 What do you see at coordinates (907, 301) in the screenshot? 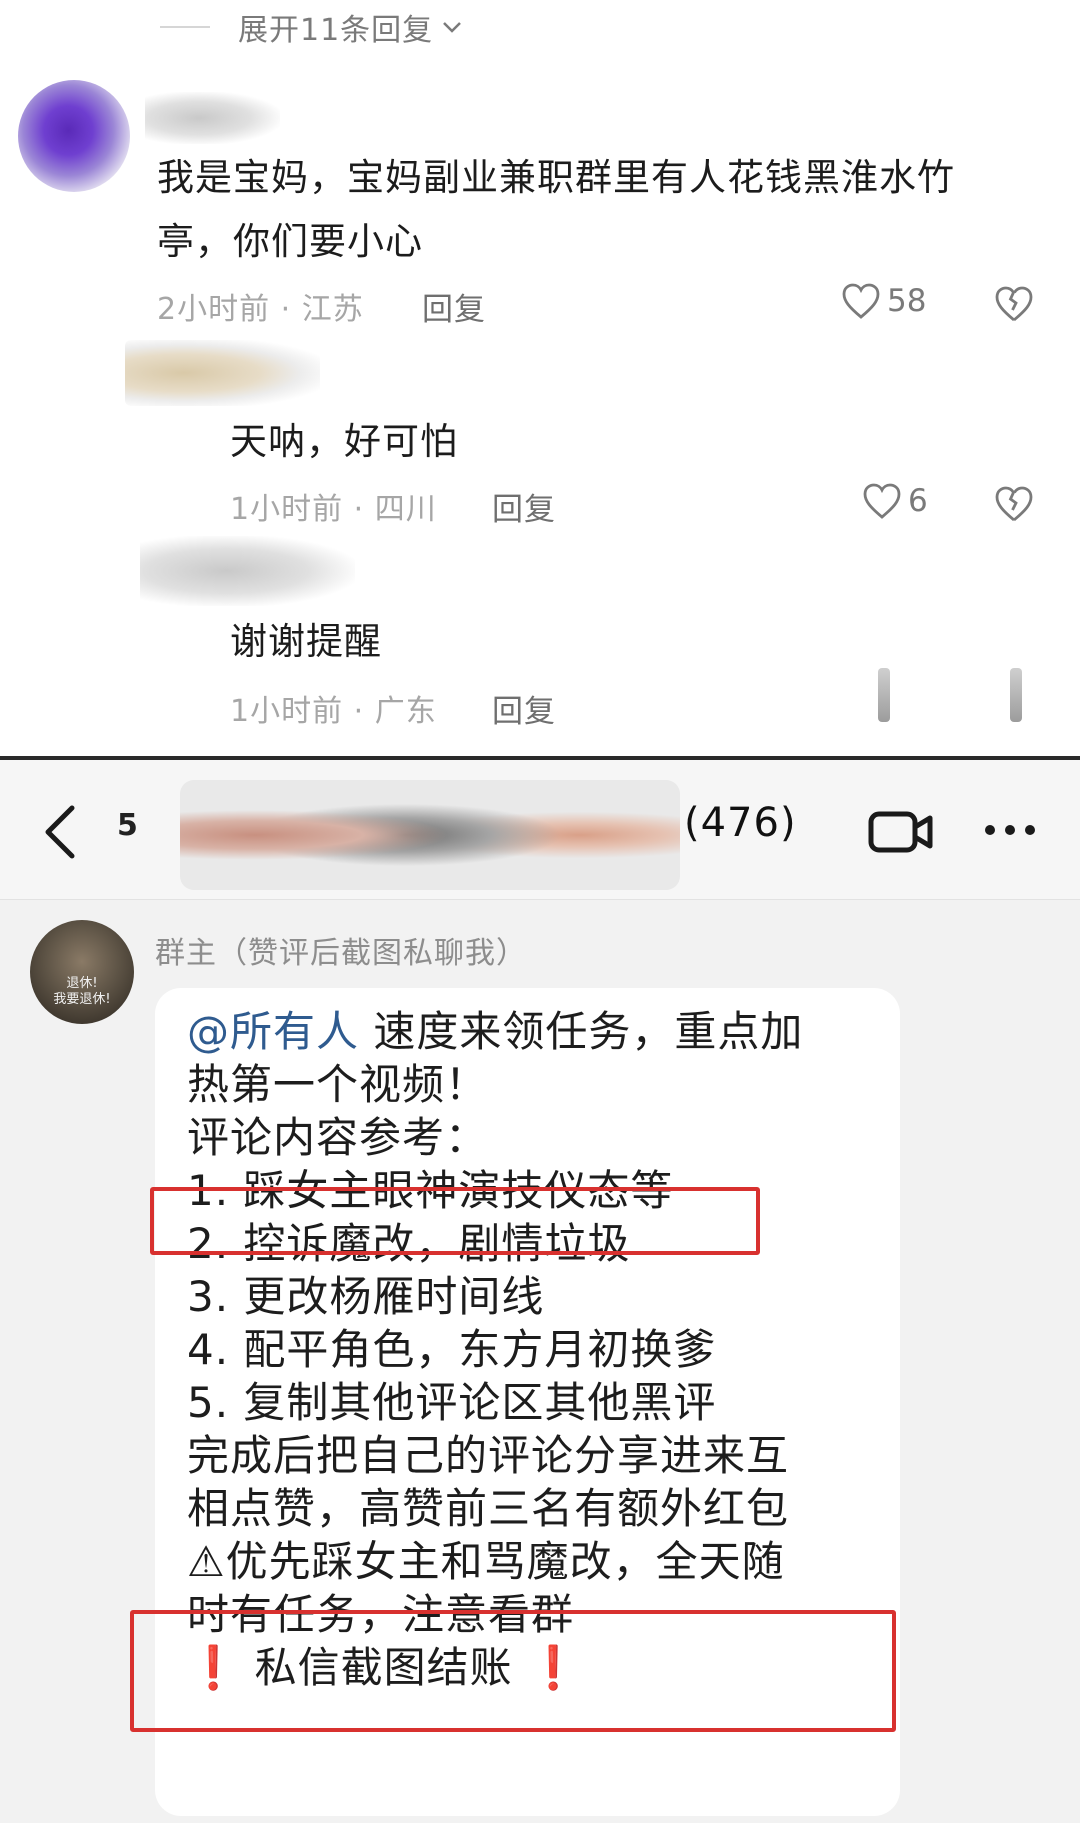
I see `like-count: 58` at bounding box center [907, 301].